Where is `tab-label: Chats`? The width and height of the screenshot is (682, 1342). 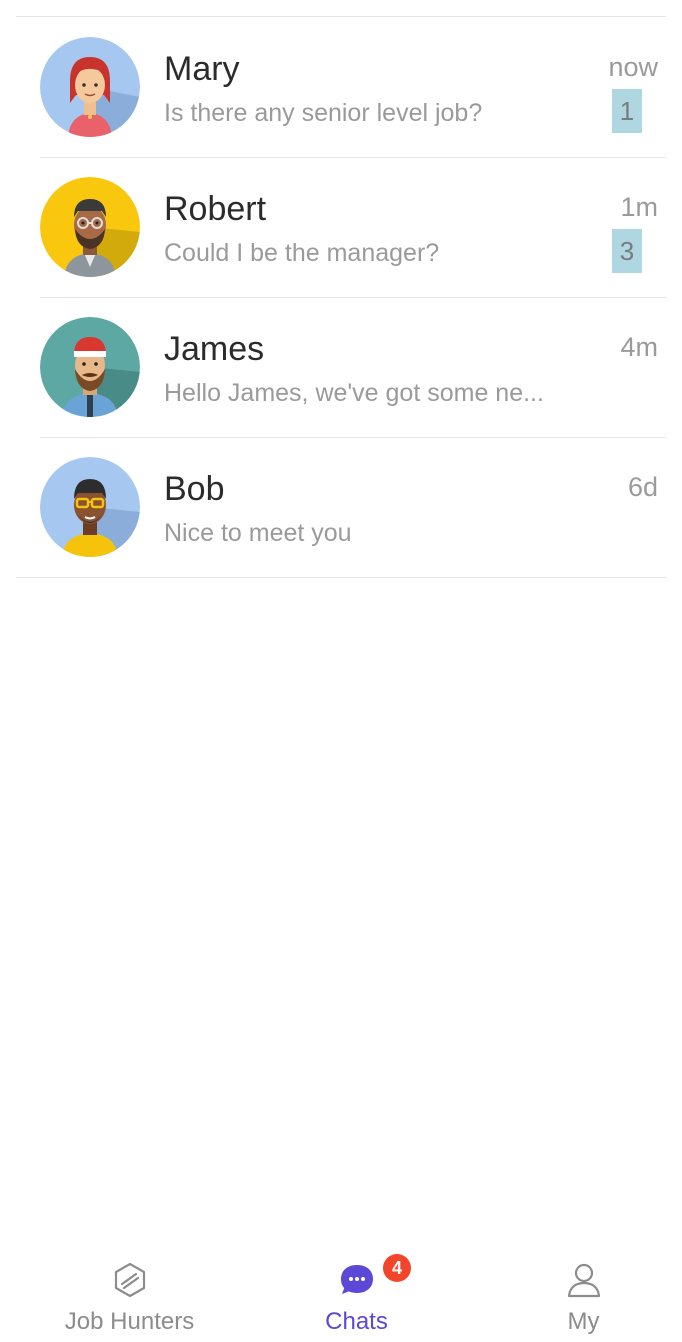 tab-label: Chats is located at coordinates (356, 1321).